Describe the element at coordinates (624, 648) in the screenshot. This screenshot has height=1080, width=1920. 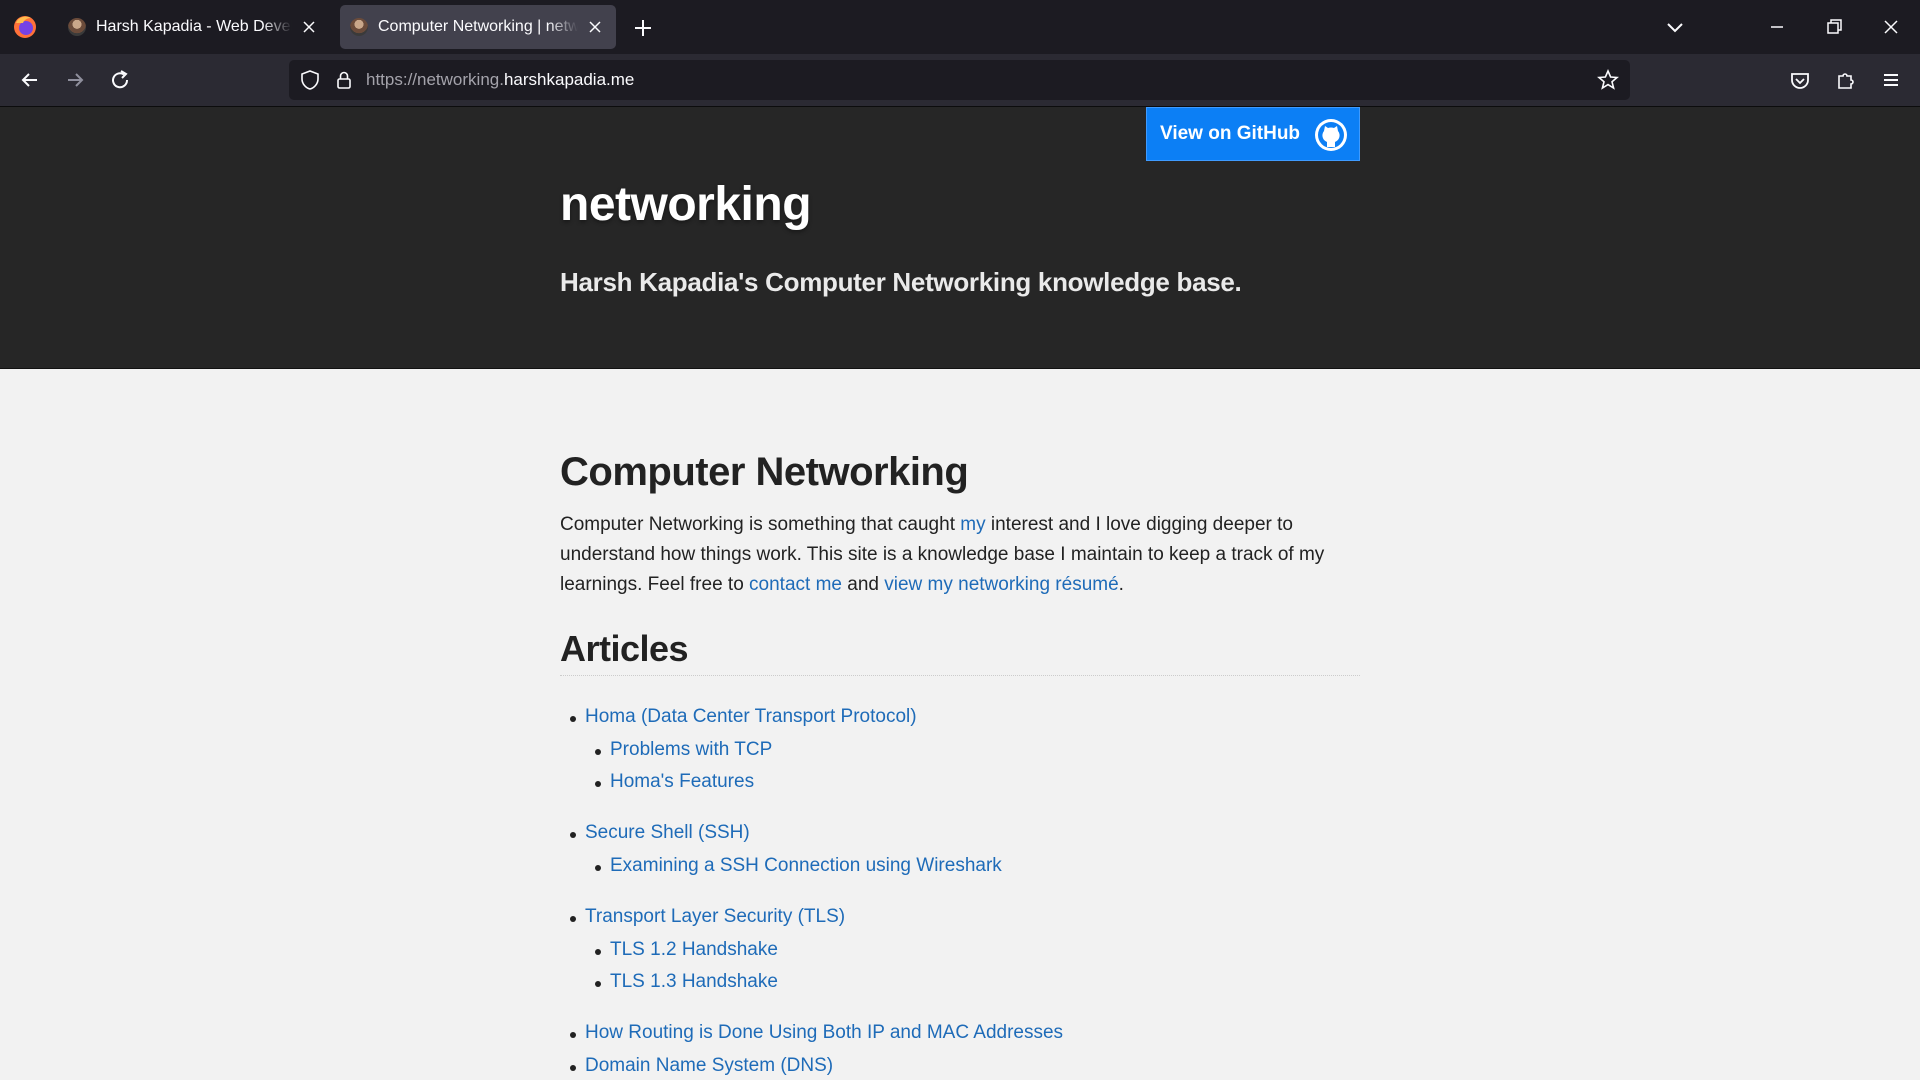
I see `articles-heading: Articles` at that location.